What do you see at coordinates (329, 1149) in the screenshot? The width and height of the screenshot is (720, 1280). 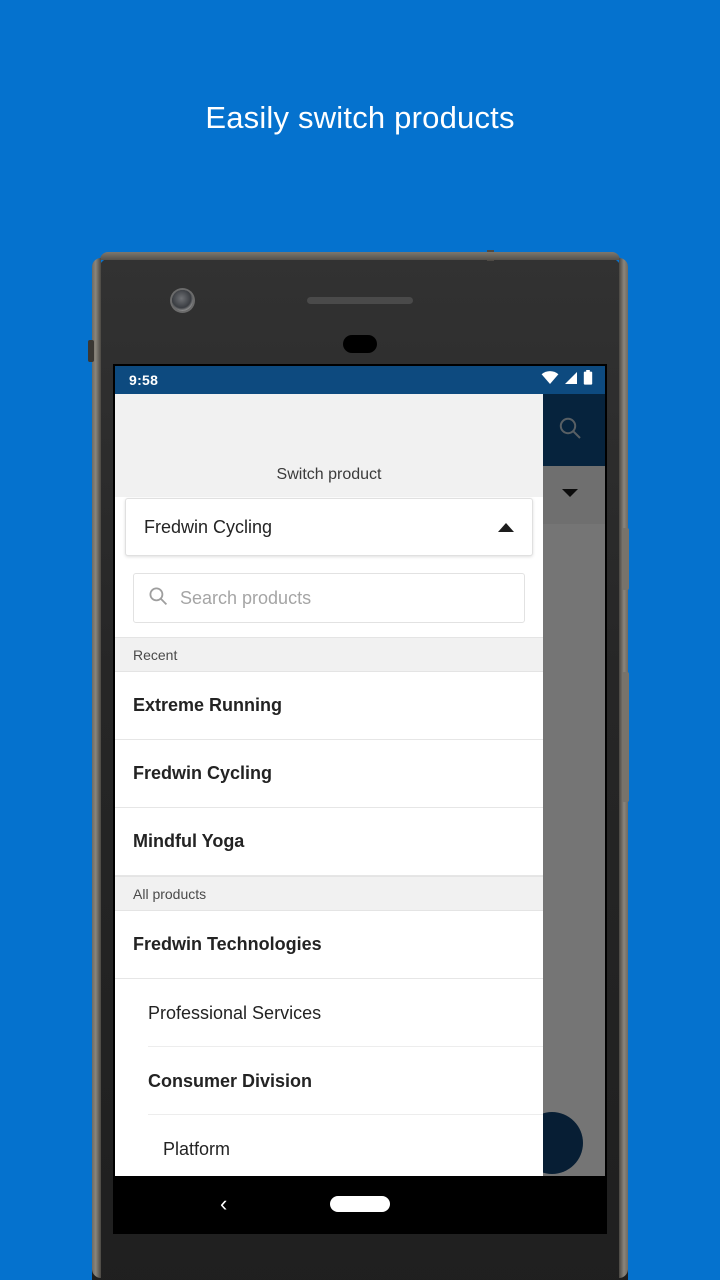 I see `list-item: Platform` at bounding box center [329, 1149].